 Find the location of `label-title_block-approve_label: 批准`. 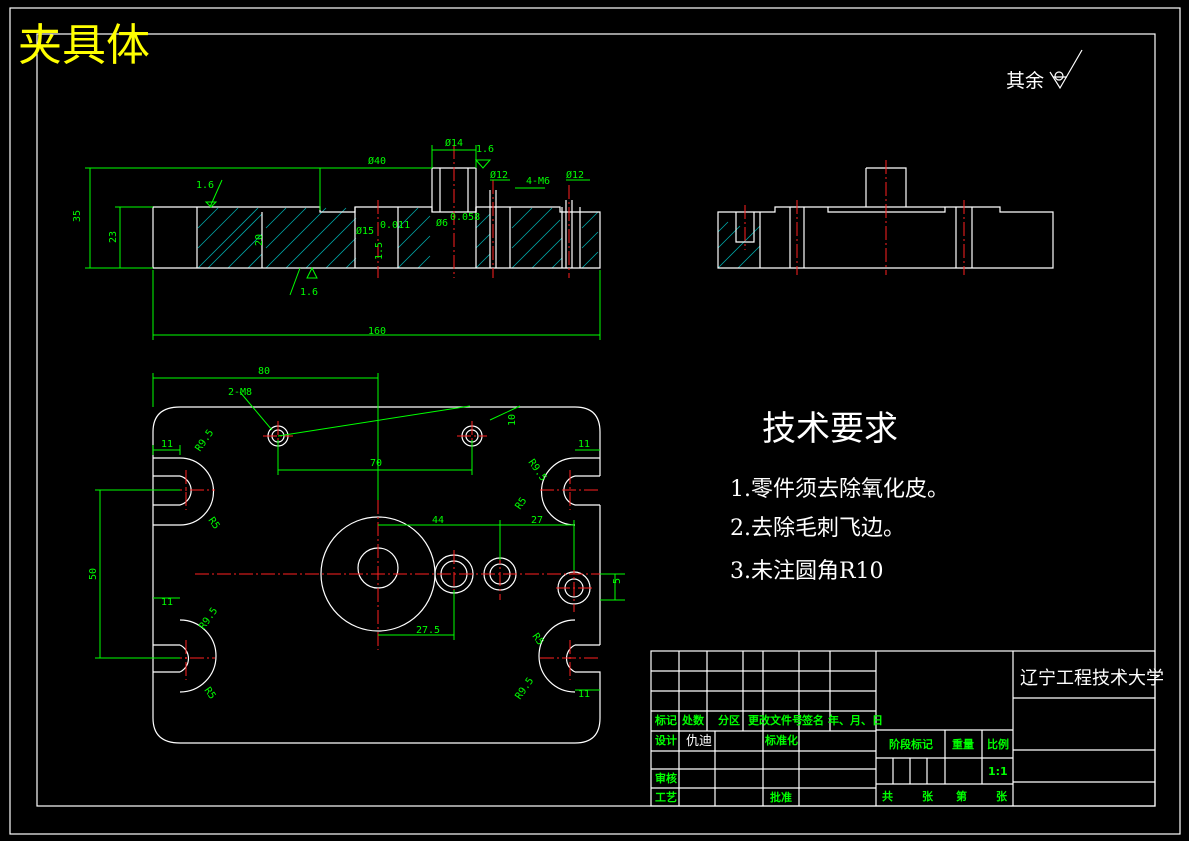

label-title_block-approve_label: 批准 is located at coordinates (781, 797).